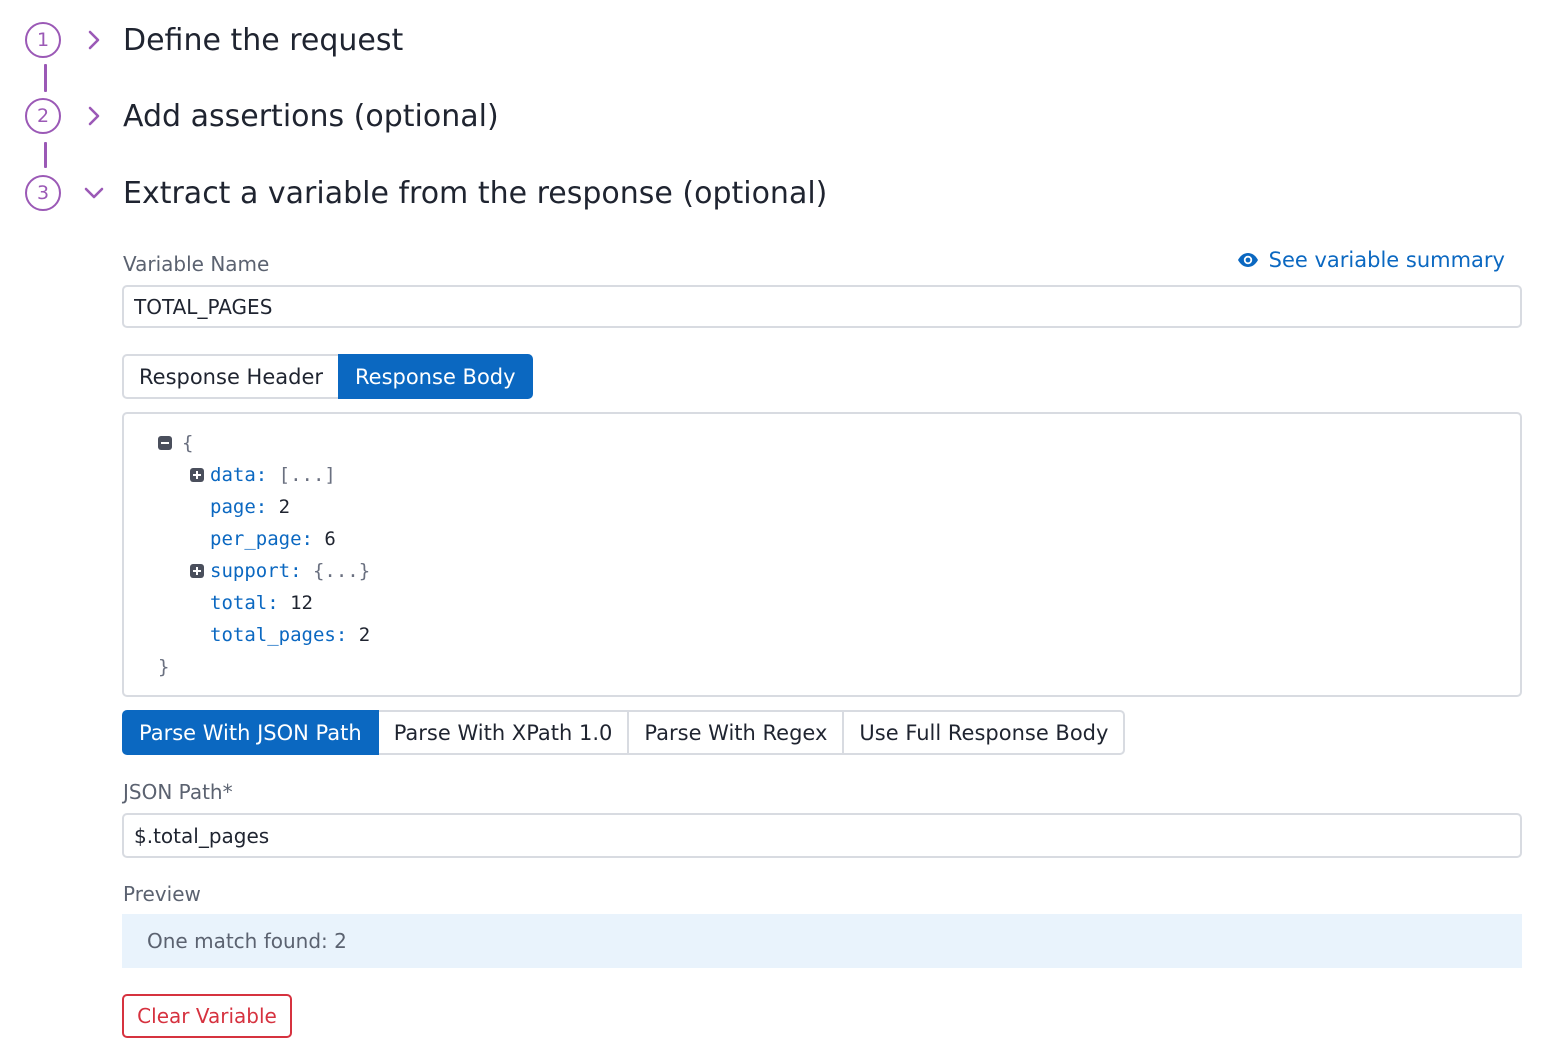  What do you see at coordinates (822, 941) in the screenshot?
I see `preview-result: One match found: 2` at bounding box center [822, 941].